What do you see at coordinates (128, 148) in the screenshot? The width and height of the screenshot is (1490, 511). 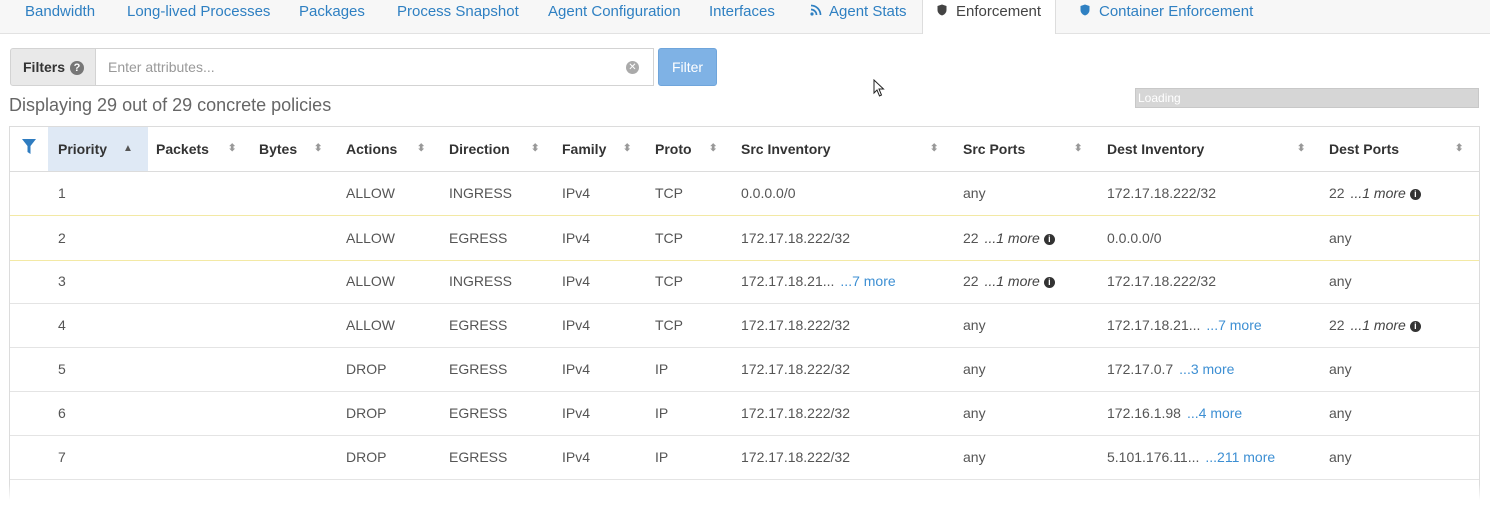 I see `sort-ascending-icon: ▲` at bounding box center [128, 148].